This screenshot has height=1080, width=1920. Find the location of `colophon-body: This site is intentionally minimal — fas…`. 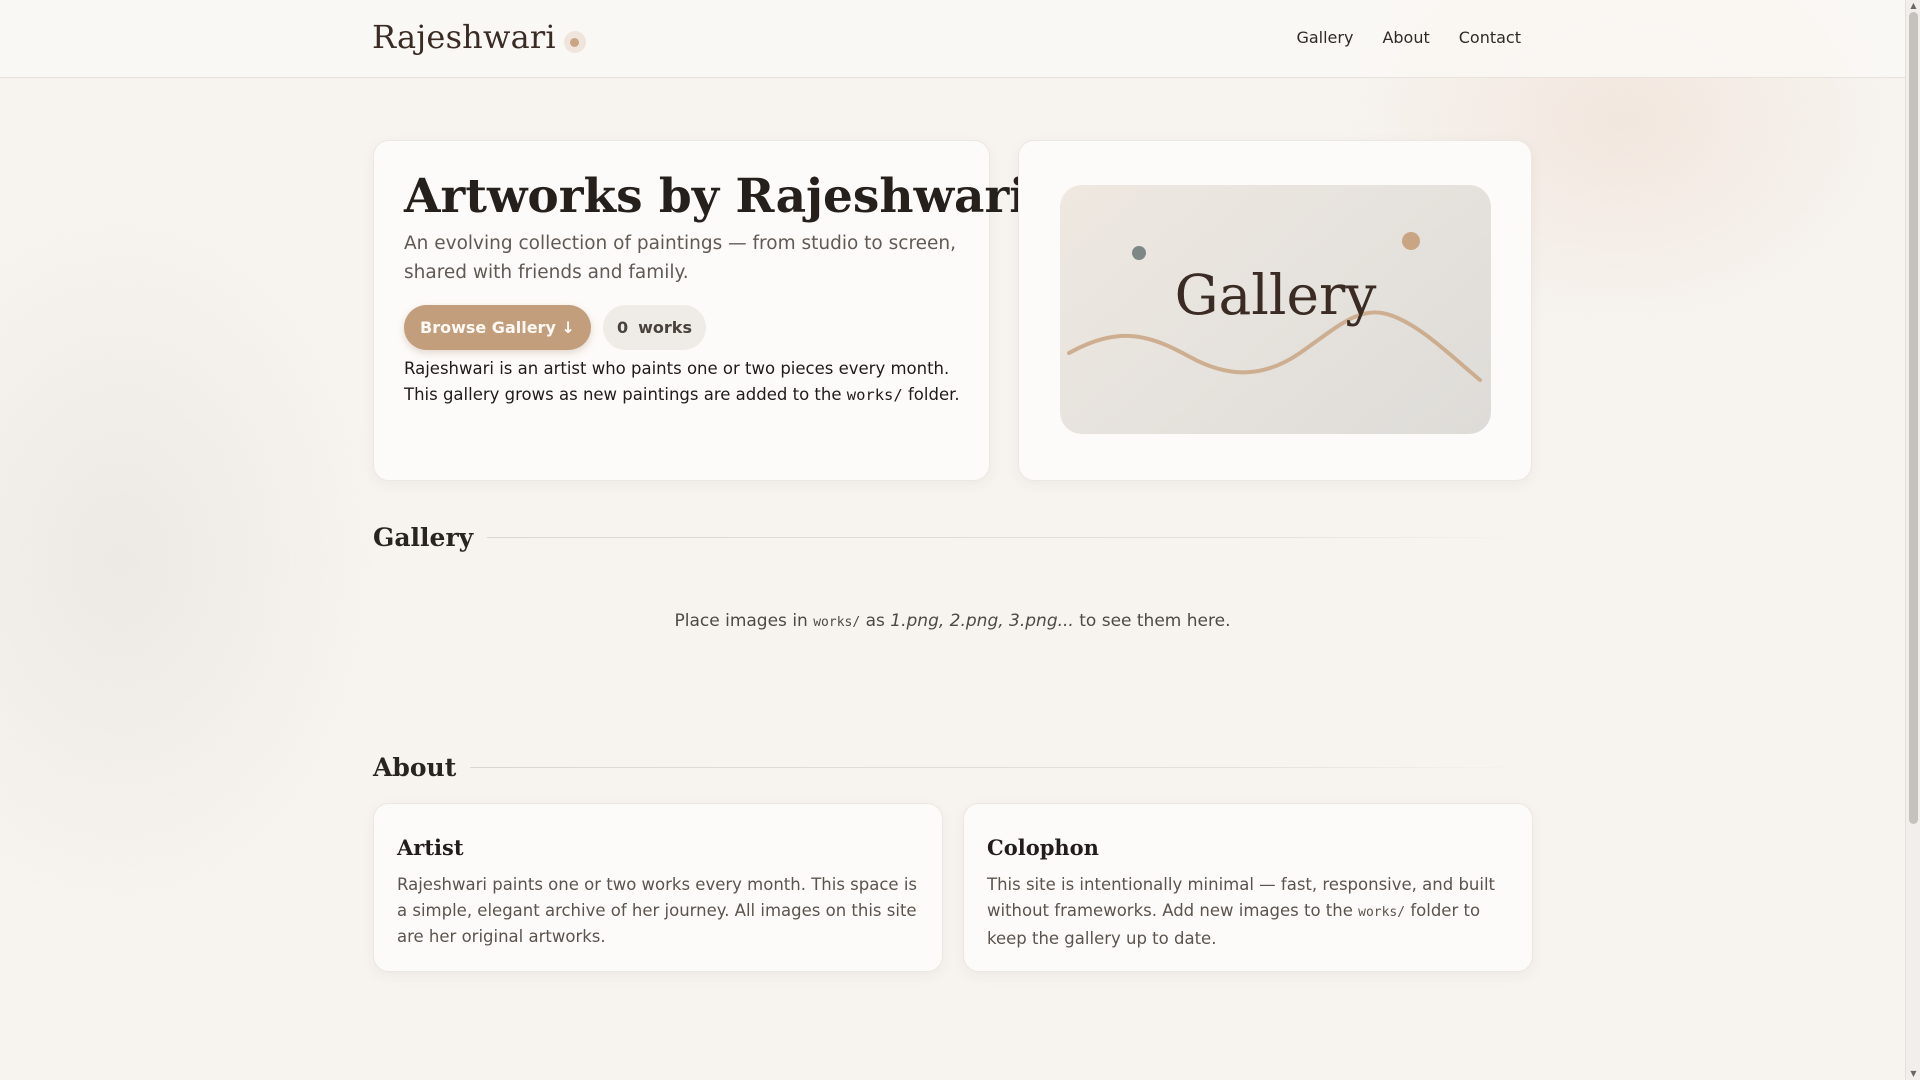

colophon-body: This site is intentionally minimal — fas… is located at coordinates (1249, 912).